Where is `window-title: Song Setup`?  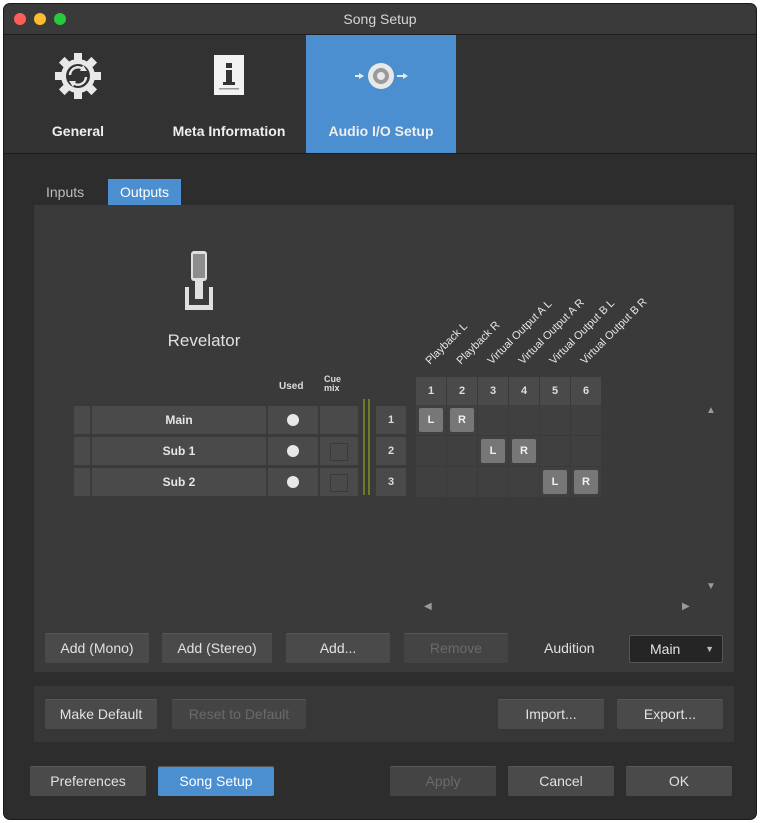
window-title: Song Setup is located at coordinates (380, 19).